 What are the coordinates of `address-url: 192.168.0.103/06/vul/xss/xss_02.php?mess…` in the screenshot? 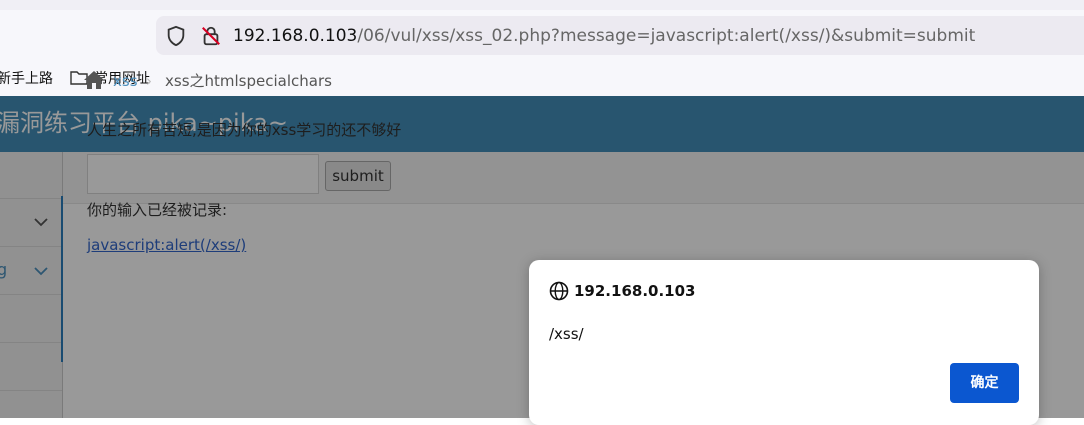 It's located at (604, 36).